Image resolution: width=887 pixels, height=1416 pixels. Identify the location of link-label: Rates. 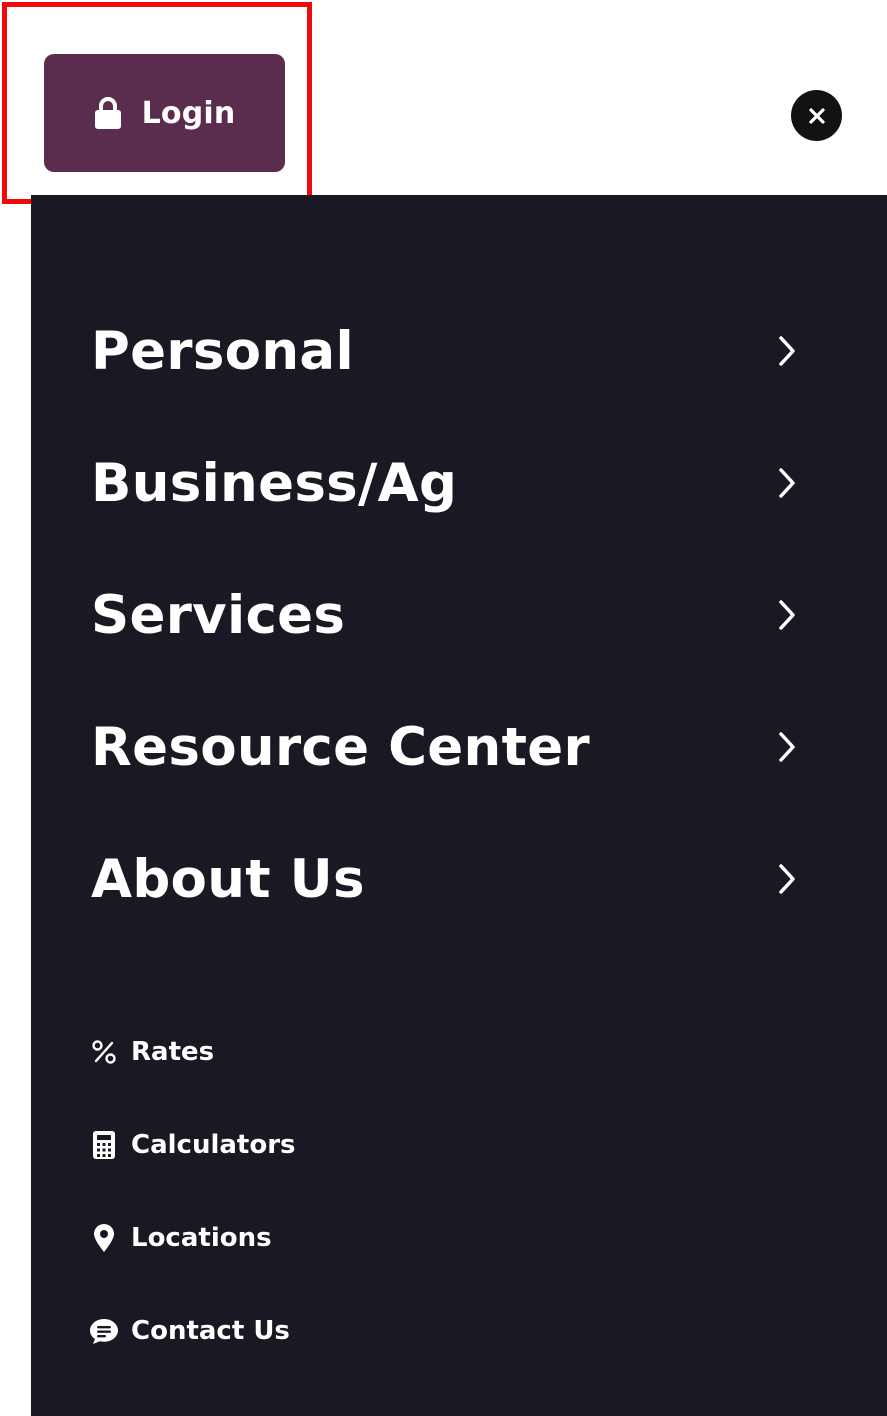
(173, 1051).